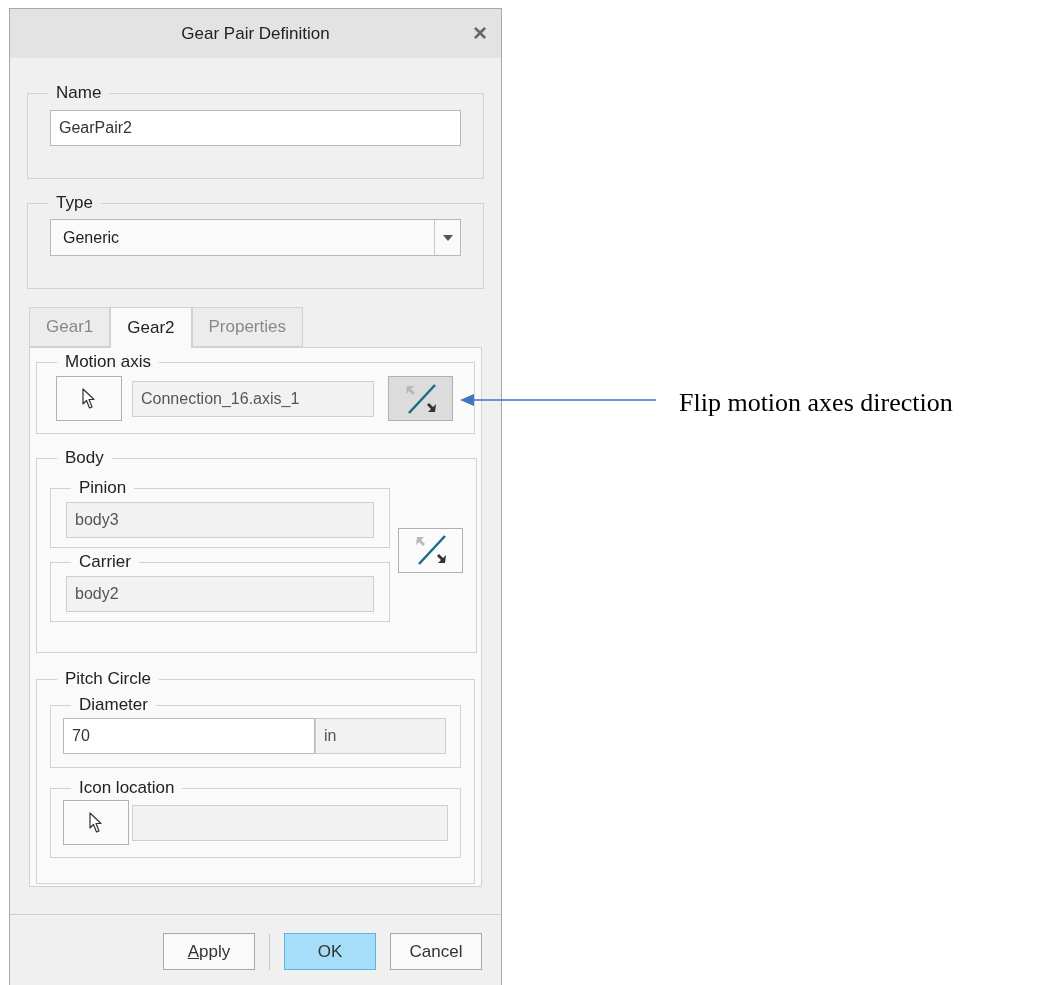 Image resolution: width=1051 pixels, height=985 pixels. I want to click on input-field: 70, so click(189, 736).